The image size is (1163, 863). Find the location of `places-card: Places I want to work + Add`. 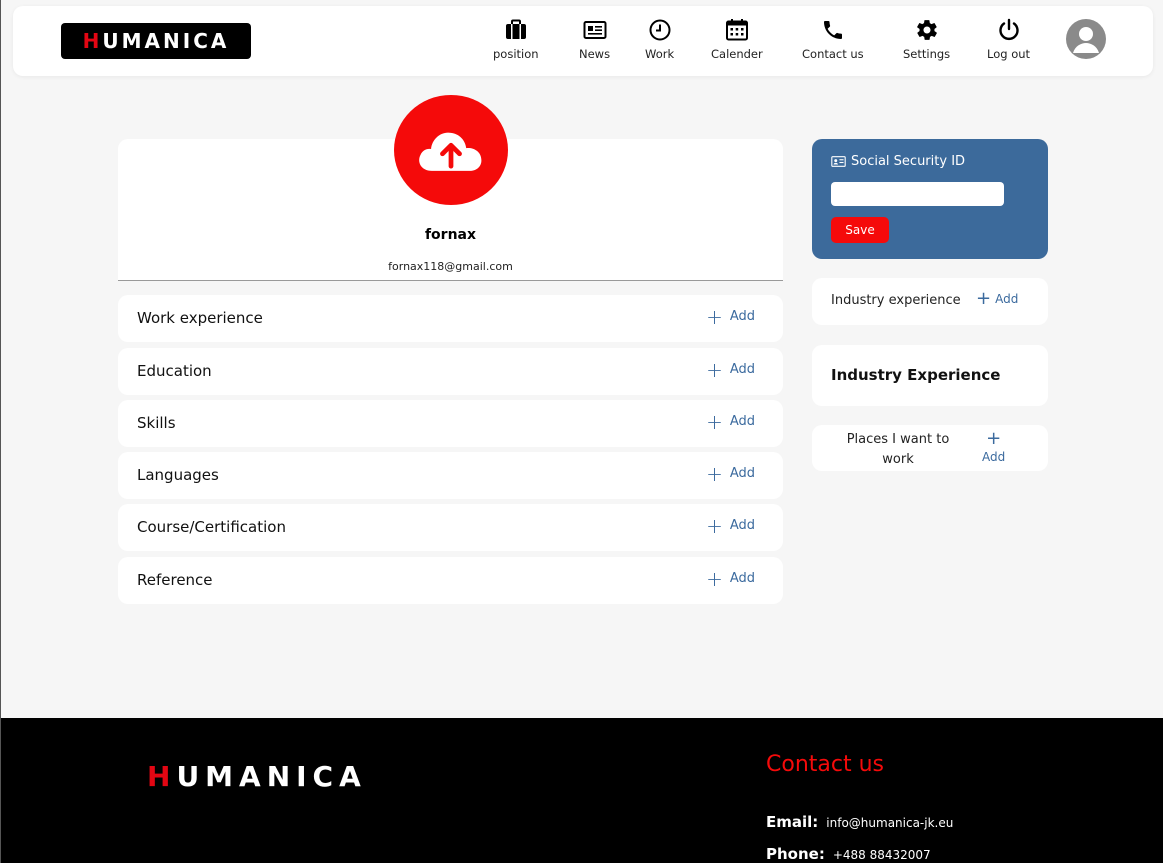

places-card: Places I want to work + Add is located at coordinates (930, 448).